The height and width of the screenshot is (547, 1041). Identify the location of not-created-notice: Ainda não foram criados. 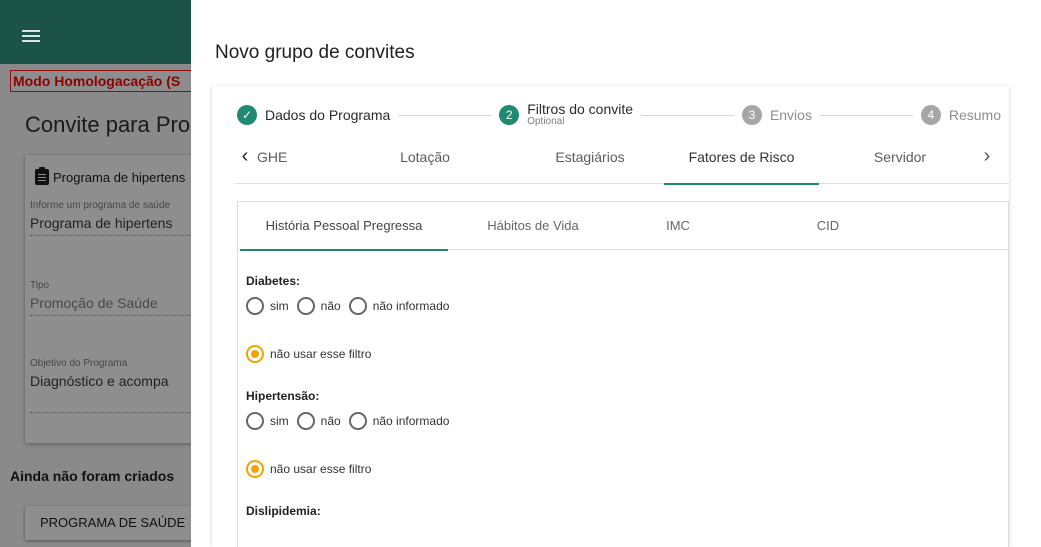
(92, 476).